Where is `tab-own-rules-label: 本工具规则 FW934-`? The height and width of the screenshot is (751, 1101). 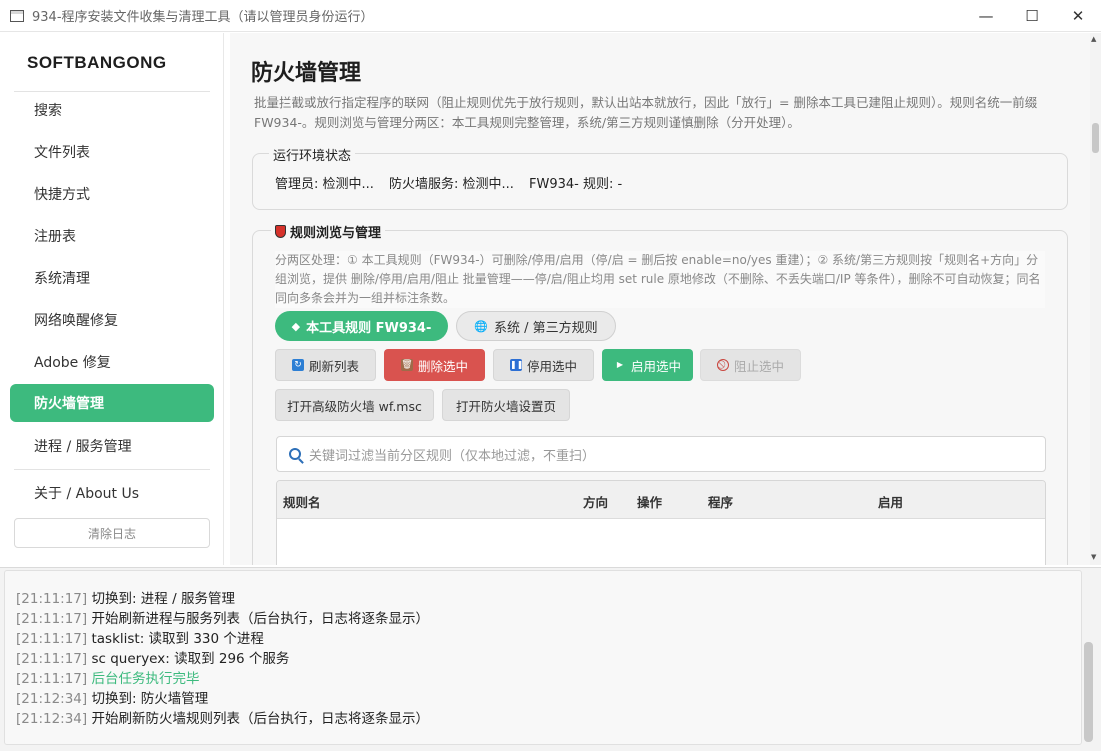
tab-own-rules-label: 本工具规则 FW934- is located at coordinates (369, 328).